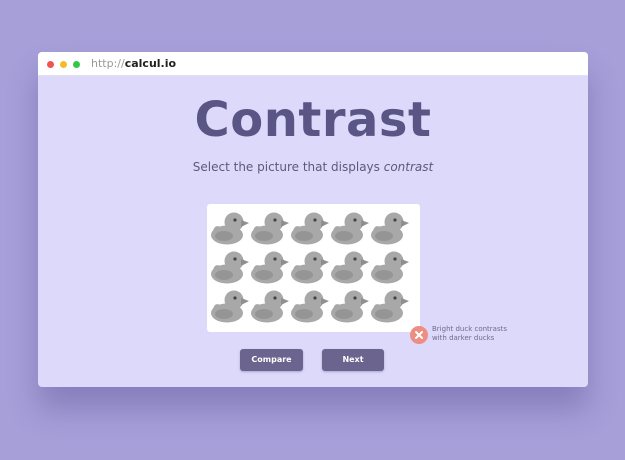 Image resolution: width=625 pixels, height=460 pixels. Describe the element at coordinates (502, 334) in the screenshot. I see `feedback-text: Bright duck contrasts with darker ducks` at that location.